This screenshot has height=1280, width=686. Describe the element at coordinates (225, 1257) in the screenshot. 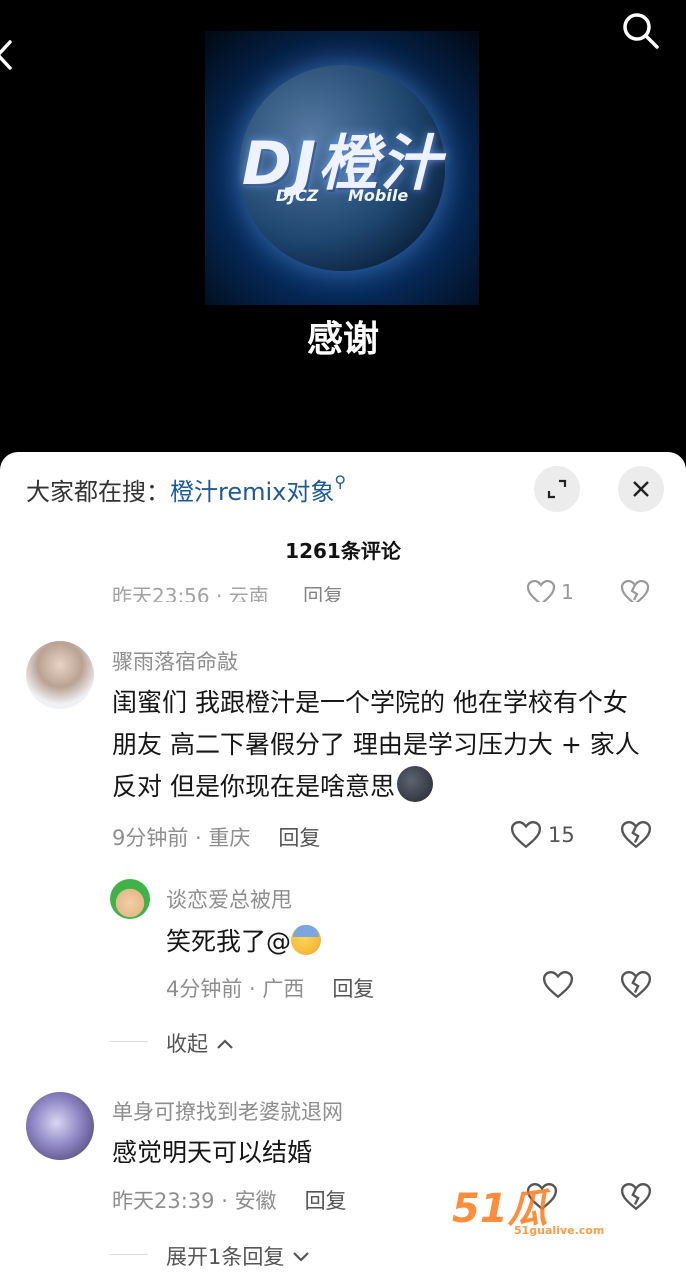

I see `expand-label: 展开1条回复` at that location.